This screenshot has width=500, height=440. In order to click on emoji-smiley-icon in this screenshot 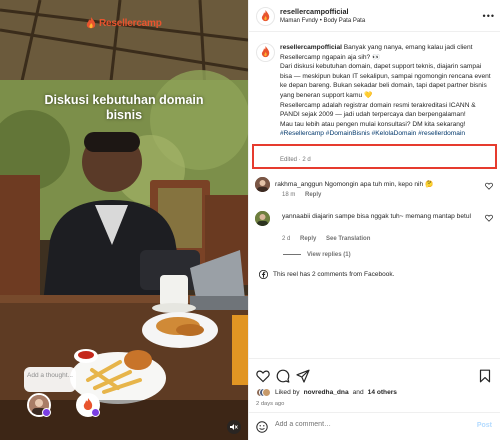, I will do `click(262, 427)`.